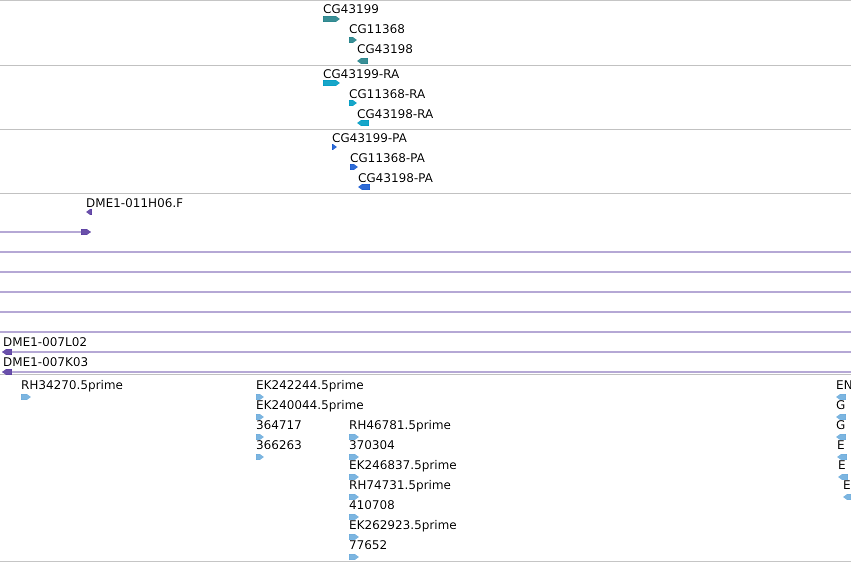  What do you see at coordinates (400, 485) in the screenshot?
I see `feature-label: RH74731.5prime` at bounding box center [400, 485].